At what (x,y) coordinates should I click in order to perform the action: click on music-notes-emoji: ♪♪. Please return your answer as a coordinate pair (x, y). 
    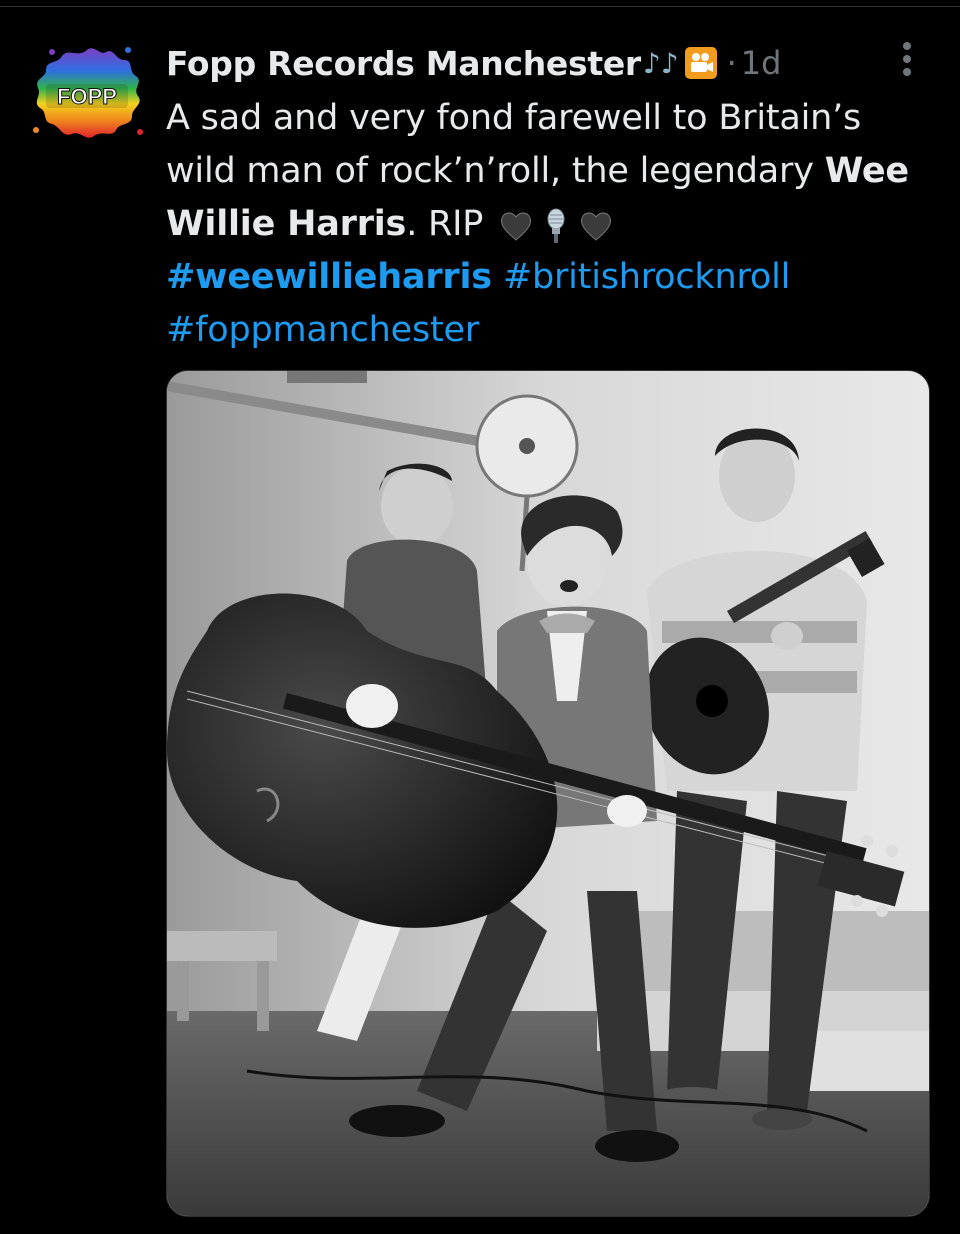
    Looking at the image, I should click on (660, 63).